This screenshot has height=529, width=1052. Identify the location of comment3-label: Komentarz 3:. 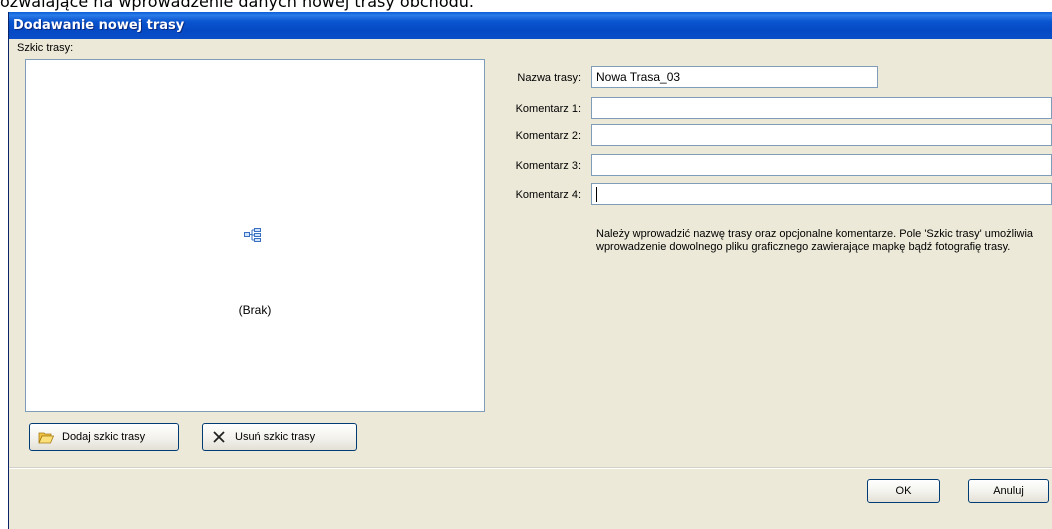
(548, 166).